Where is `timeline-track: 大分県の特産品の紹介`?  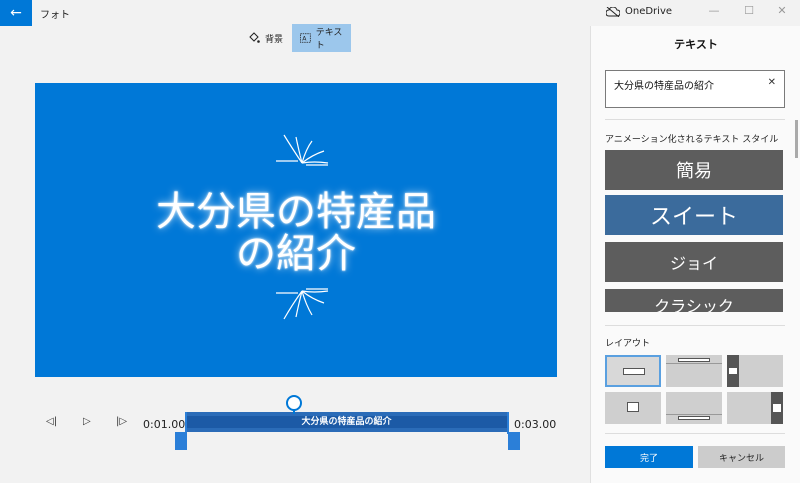 timeline-track: 大分県の特産品の紹介 is located at coordinates (346, 422).